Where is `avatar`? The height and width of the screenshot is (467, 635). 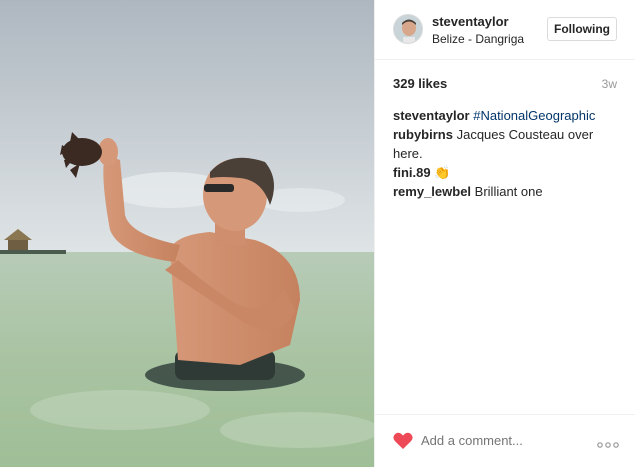
avatar is located at coordinates (408, 29).